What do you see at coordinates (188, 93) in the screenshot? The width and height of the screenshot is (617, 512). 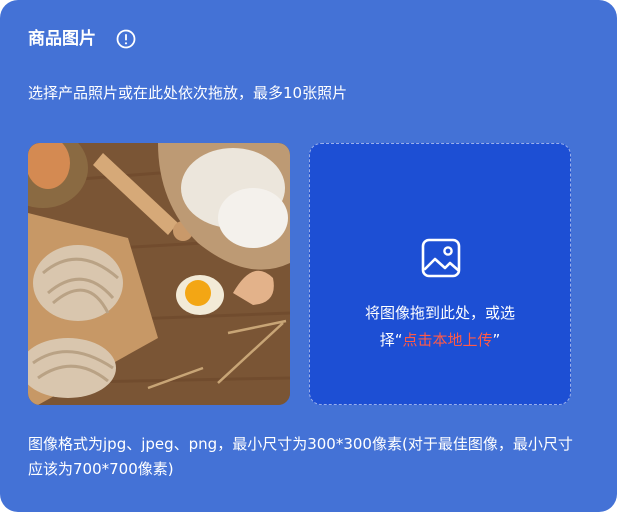 I see `upload-instruction: 选择产品照片或在此处依次拖放，最多10张照片` at bounding box center [188, 93].